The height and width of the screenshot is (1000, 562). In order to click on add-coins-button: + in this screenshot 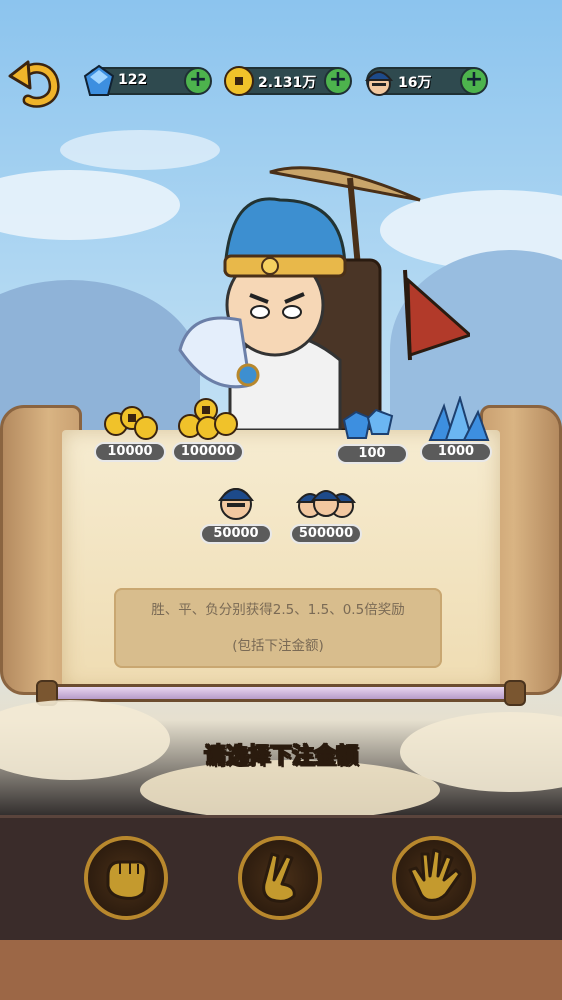, I will do `click(338, 81)`.